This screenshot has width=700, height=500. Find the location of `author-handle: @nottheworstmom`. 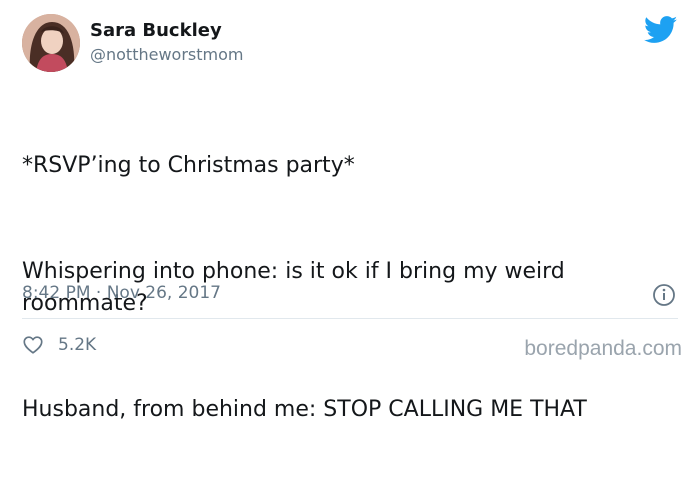

author-handle: @nottheworstmom is located at coordinates (166, 55).